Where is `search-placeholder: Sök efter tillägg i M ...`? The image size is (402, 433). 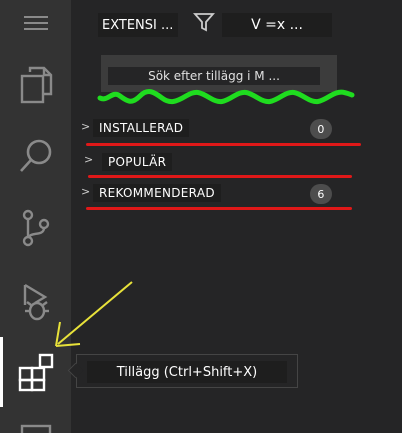
search-placeholder: Sök efter tillägg i M ... is located at coordinates (214, 76).